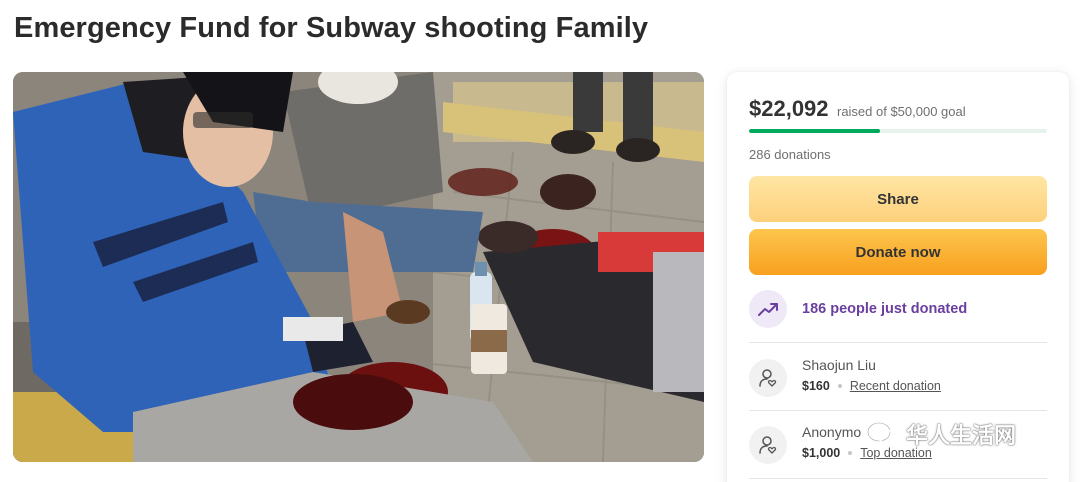  I want to click on donor-amount: $1,000, so click(821, 453).